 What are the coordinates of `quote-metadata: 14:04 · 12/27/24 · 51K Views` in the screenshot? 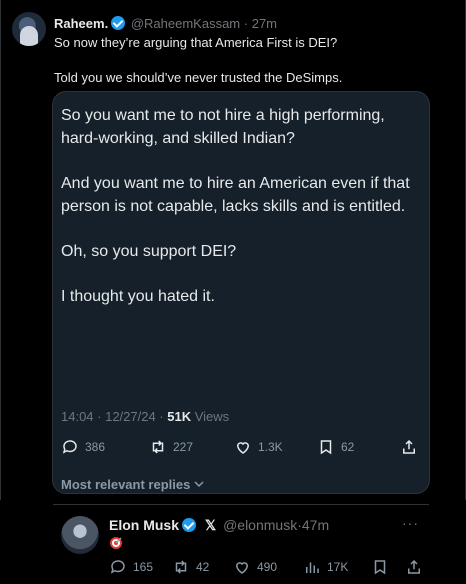 It's located at (145, 416).